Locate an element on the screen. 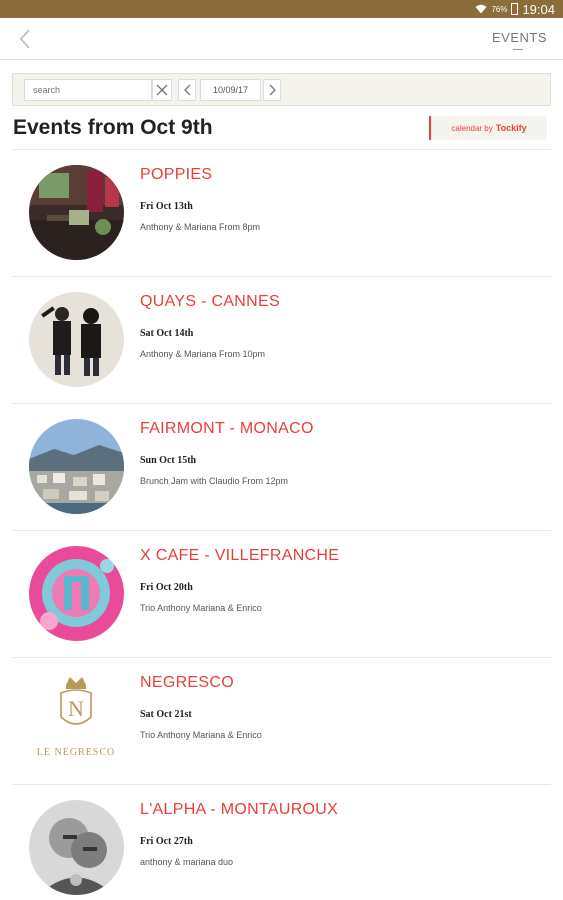  negresco-logo: N LE NEGRESCO is located at coordinates (76, 720).